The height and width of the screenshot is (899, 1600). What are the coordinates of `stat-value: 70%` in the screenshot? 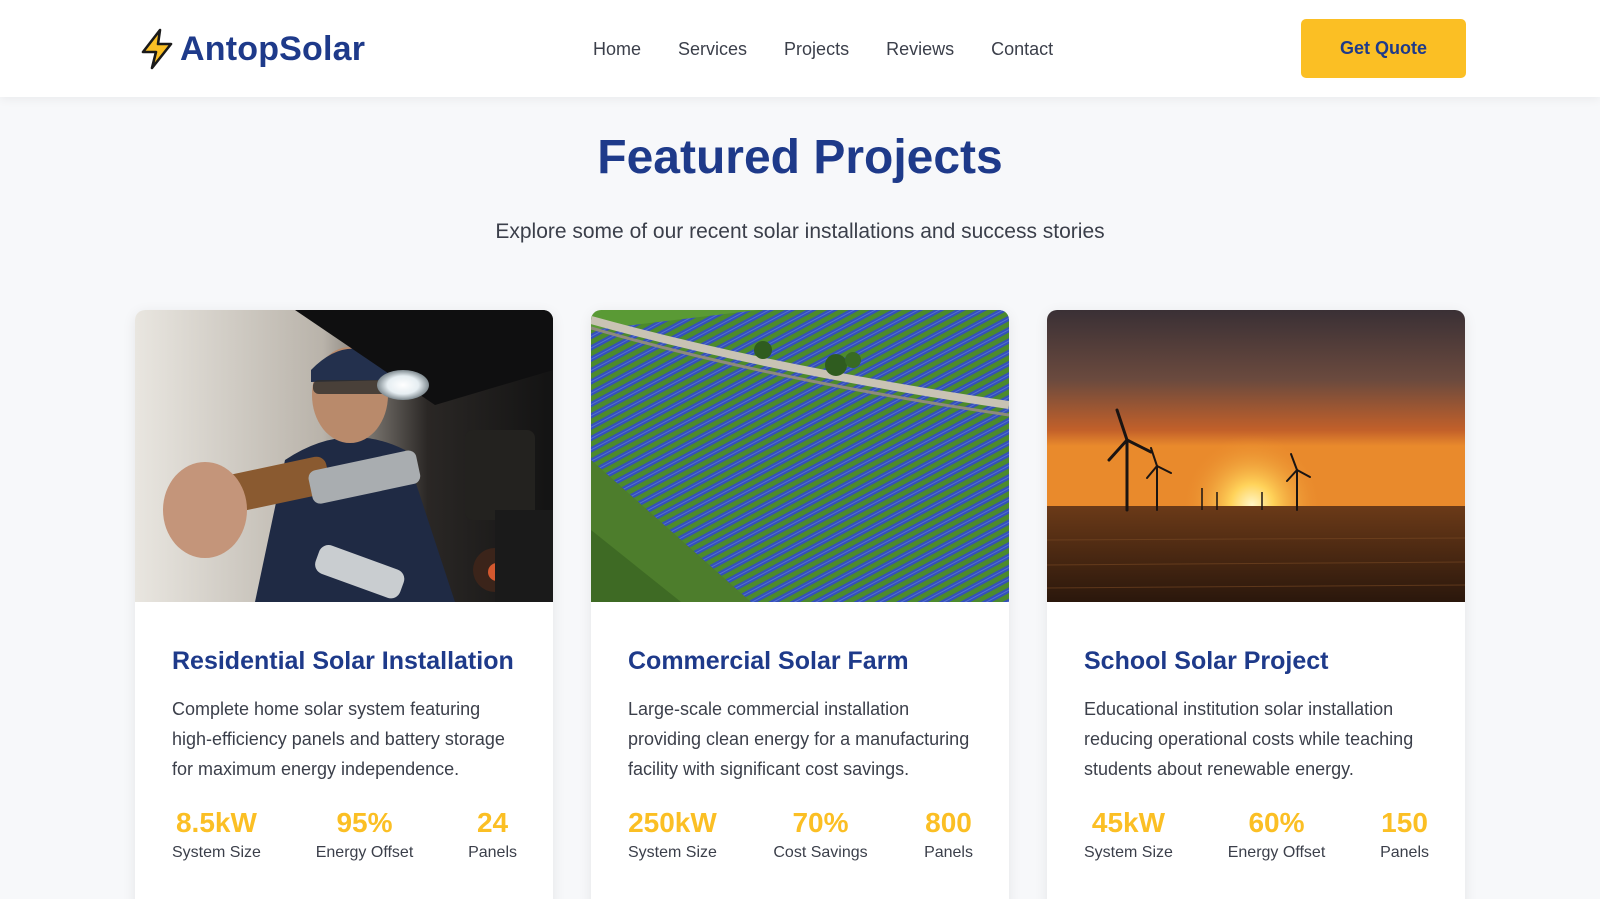 It's located at (820, 822).